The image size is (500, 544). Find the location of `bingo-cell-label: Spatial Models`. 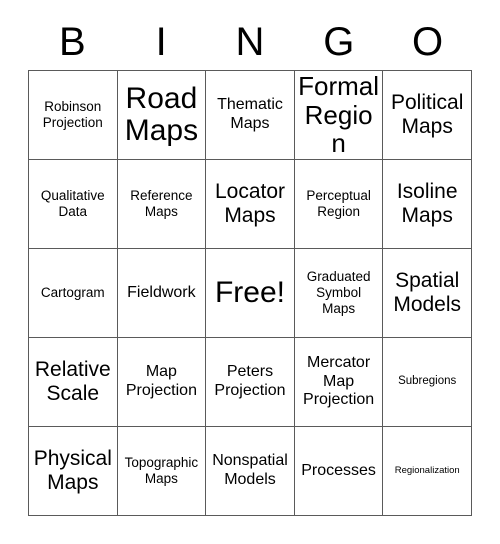

bingo-cell-label: Spatial Models is located at coordinates (427, 292).